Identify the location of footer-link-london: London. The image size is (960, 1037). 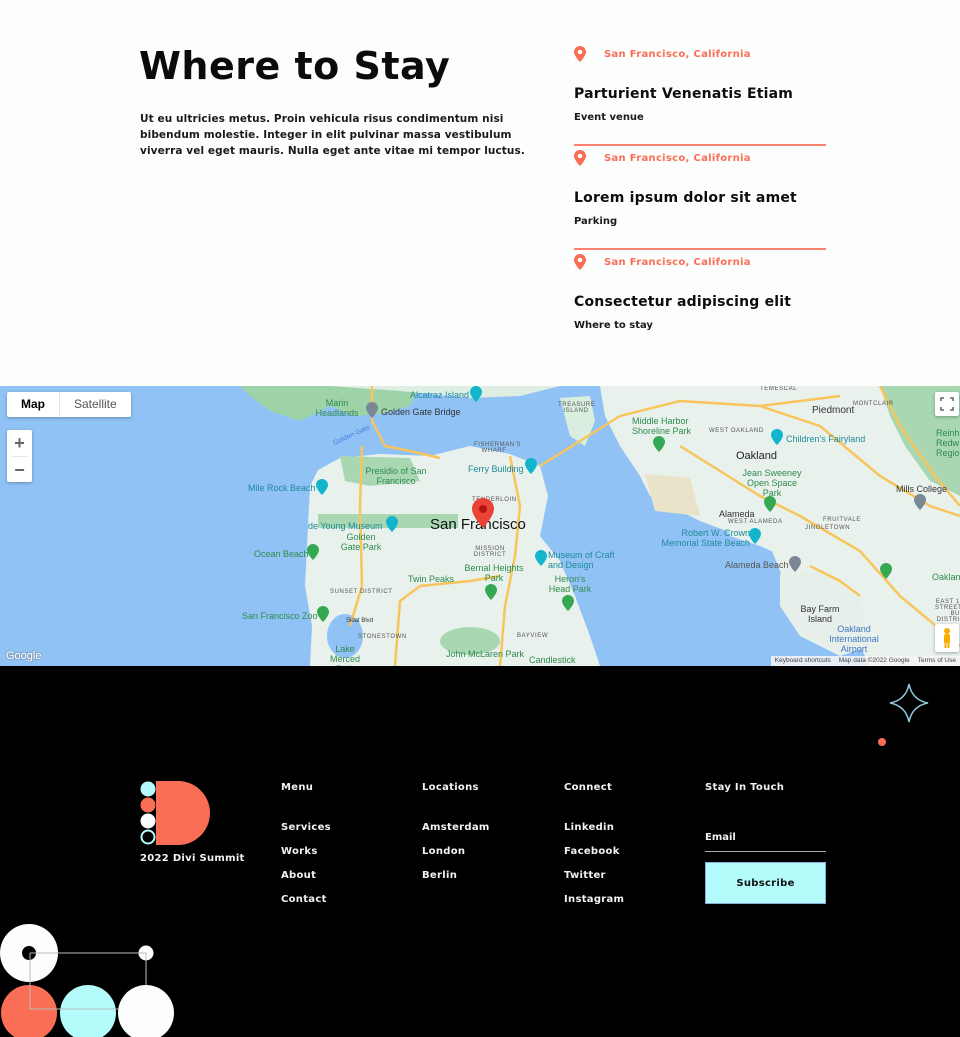
(456, 858).